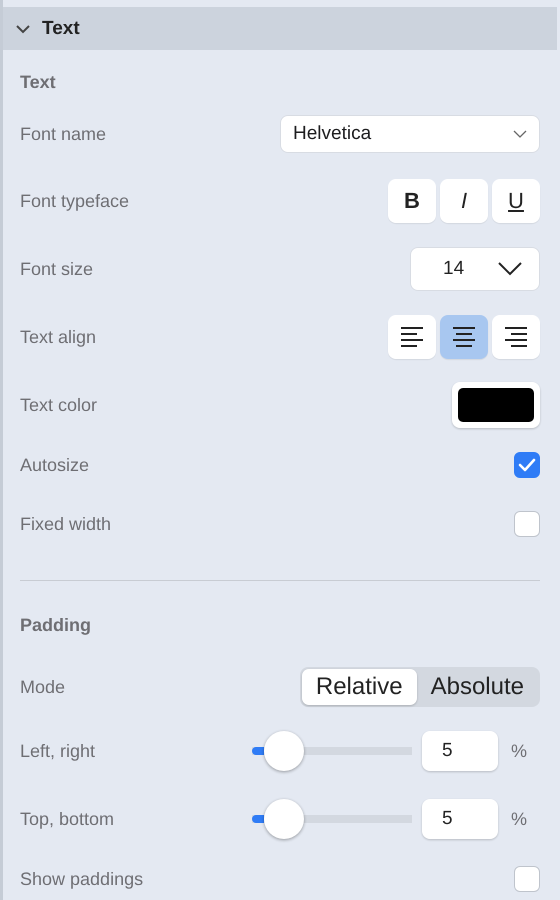  What do you see at coordinates (280, 28) in the screenshot?
I see `section-header: Text` at bounding box center [280, 28].